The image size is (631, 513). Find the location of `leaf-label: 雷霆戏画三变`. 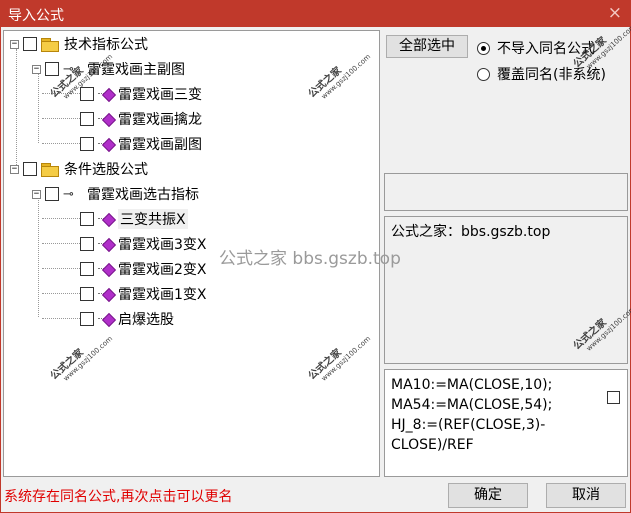

leaf-label: 雷霆戏画三变 is located at coordinates (160, 94).